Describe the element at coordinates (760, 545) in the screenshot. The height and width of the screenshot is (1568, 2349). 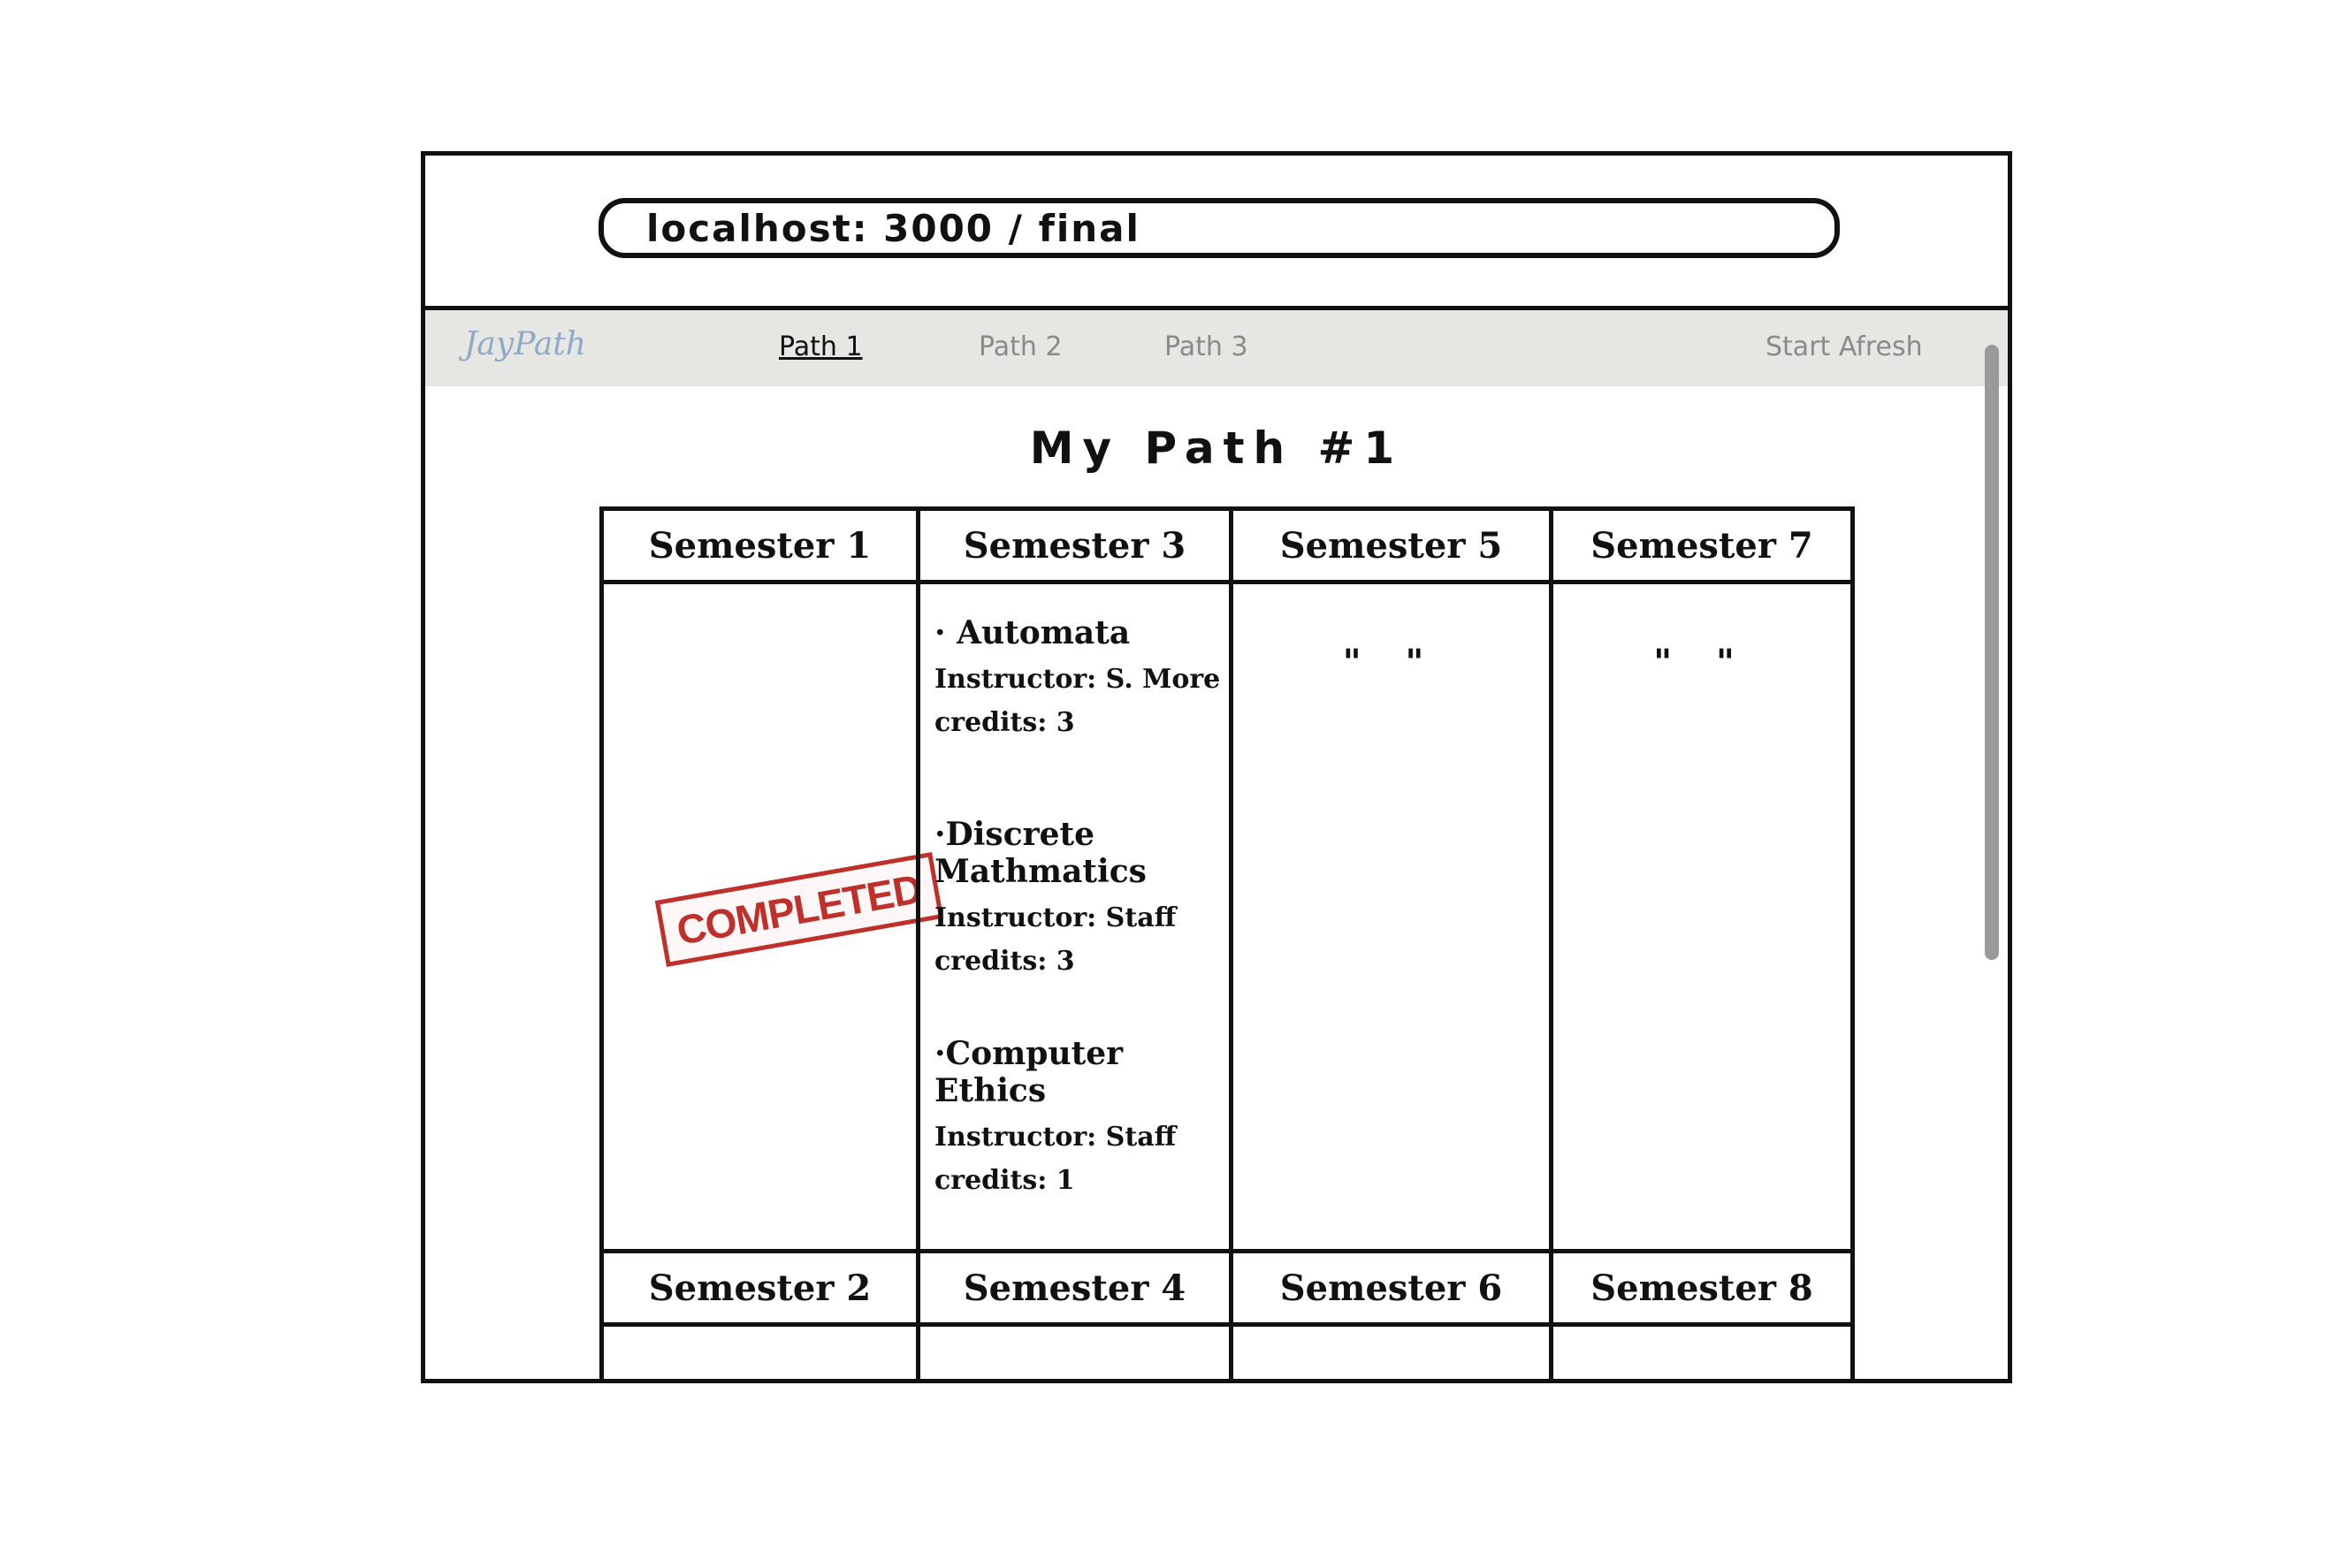
I see `semester-header: Semester 1` at that location.